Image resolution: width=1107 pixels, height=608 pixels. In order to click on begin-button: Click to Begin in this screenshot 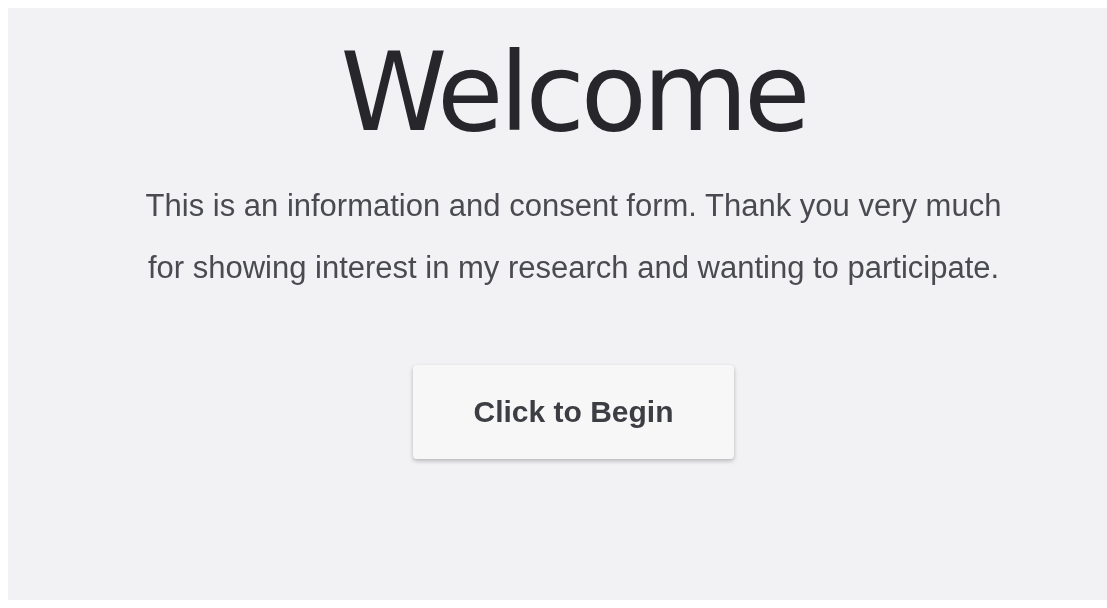, I will do `click(573, 412)`.